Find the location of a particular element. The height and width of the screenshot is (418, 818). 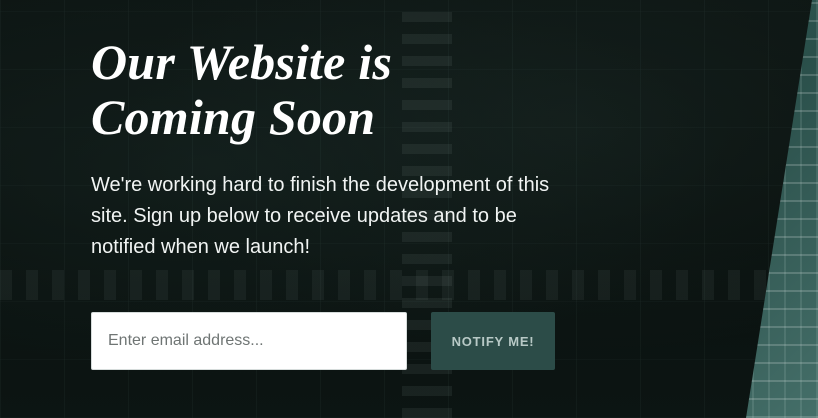

page-title-line-1: Our Website is is located at coordinates (241, 62).